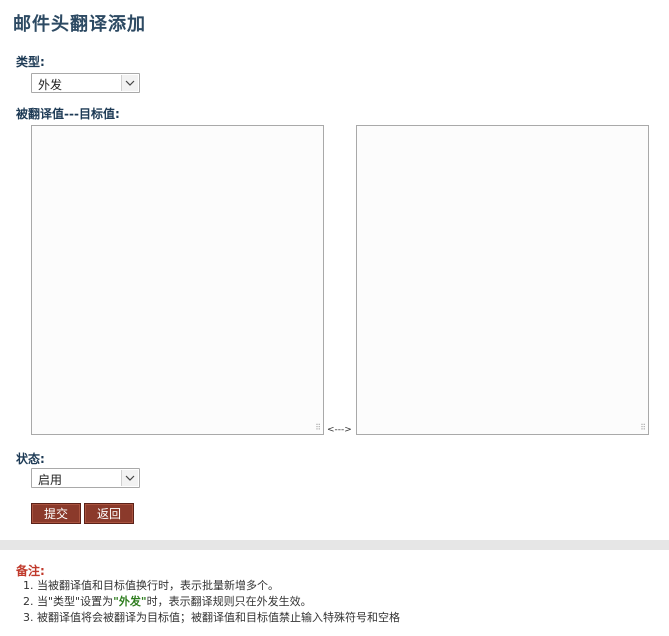 The height and width of the screenshot is (636, 669). I want to click on note-item: 2. 当"类型"设置为"外发"时，表示翻译规则只在外发生效。, so click(211, 602).